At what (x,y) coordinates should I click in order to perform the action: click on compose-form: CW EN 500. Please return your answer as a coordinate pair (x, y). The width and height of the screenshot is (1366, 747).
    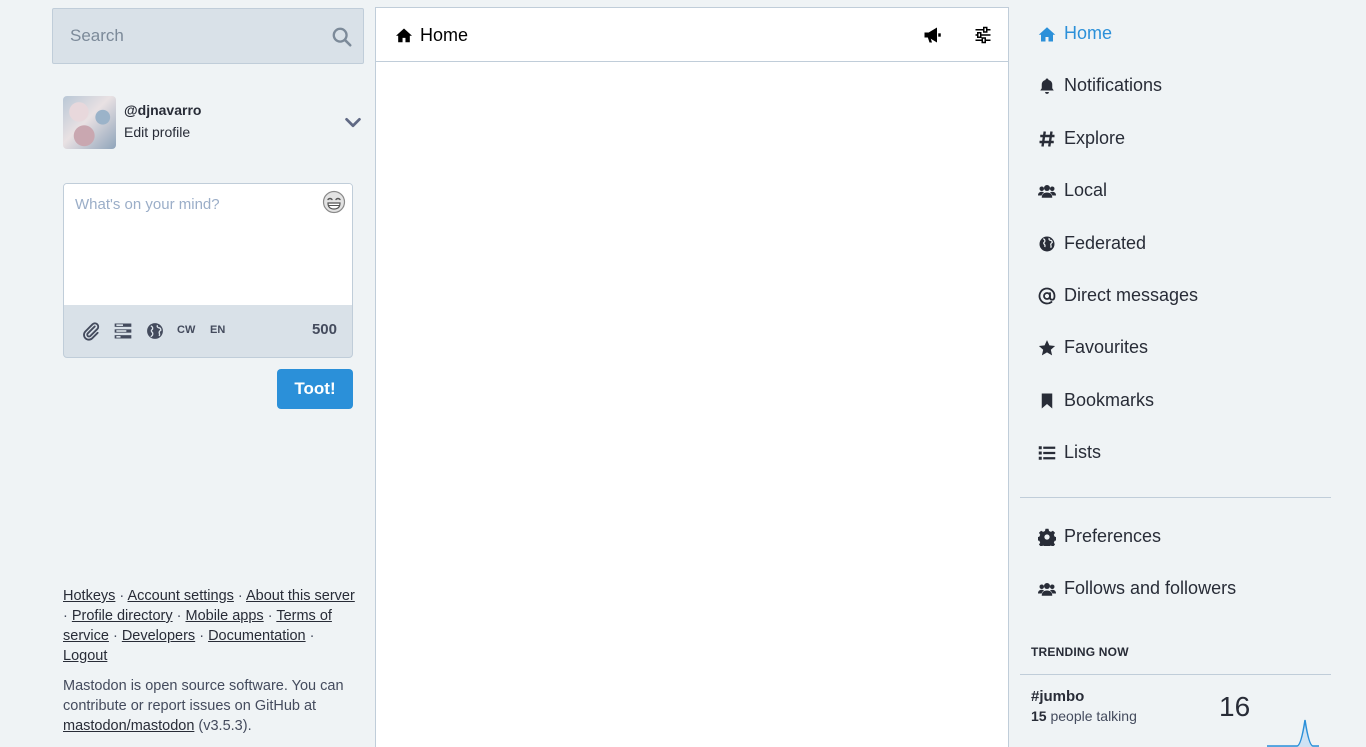
    Looking at the image, I should click on (208, 270).